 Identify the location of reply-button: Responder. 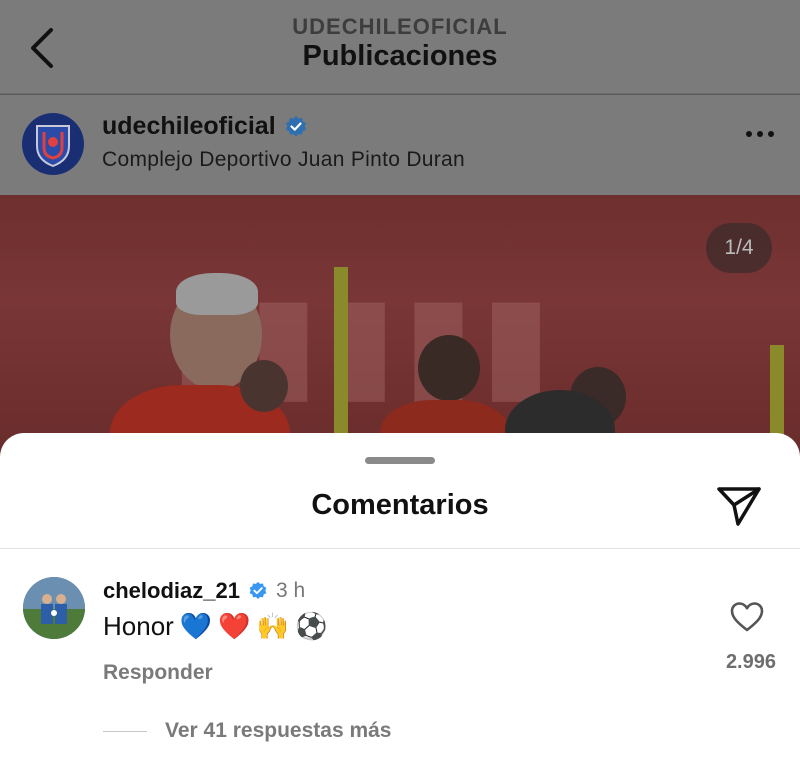
(158, 673).